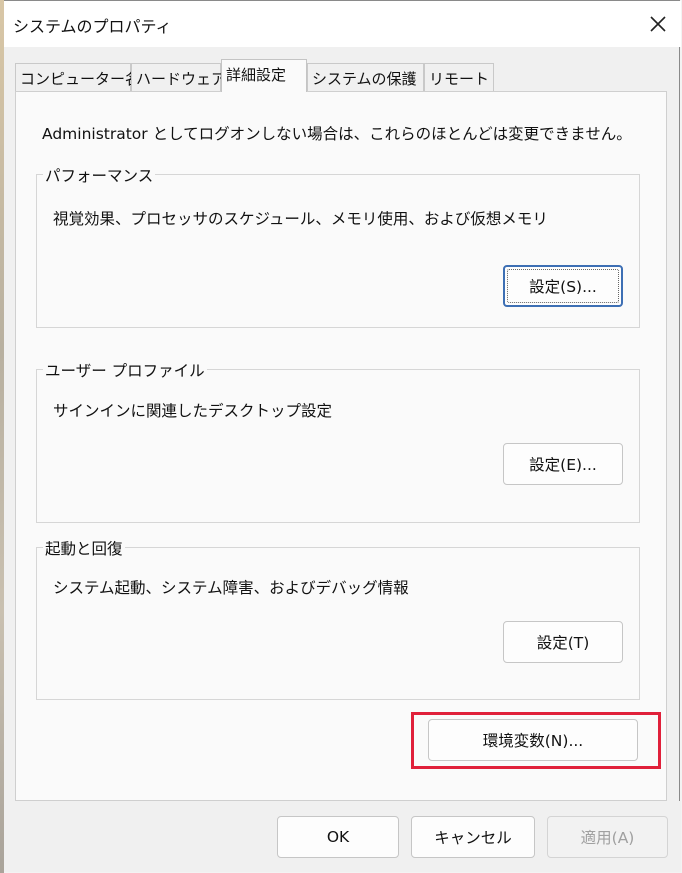 The height and width of the screenshot is (873, 682). I want to click on tab-label: 詳細設定, so click(256, 75).